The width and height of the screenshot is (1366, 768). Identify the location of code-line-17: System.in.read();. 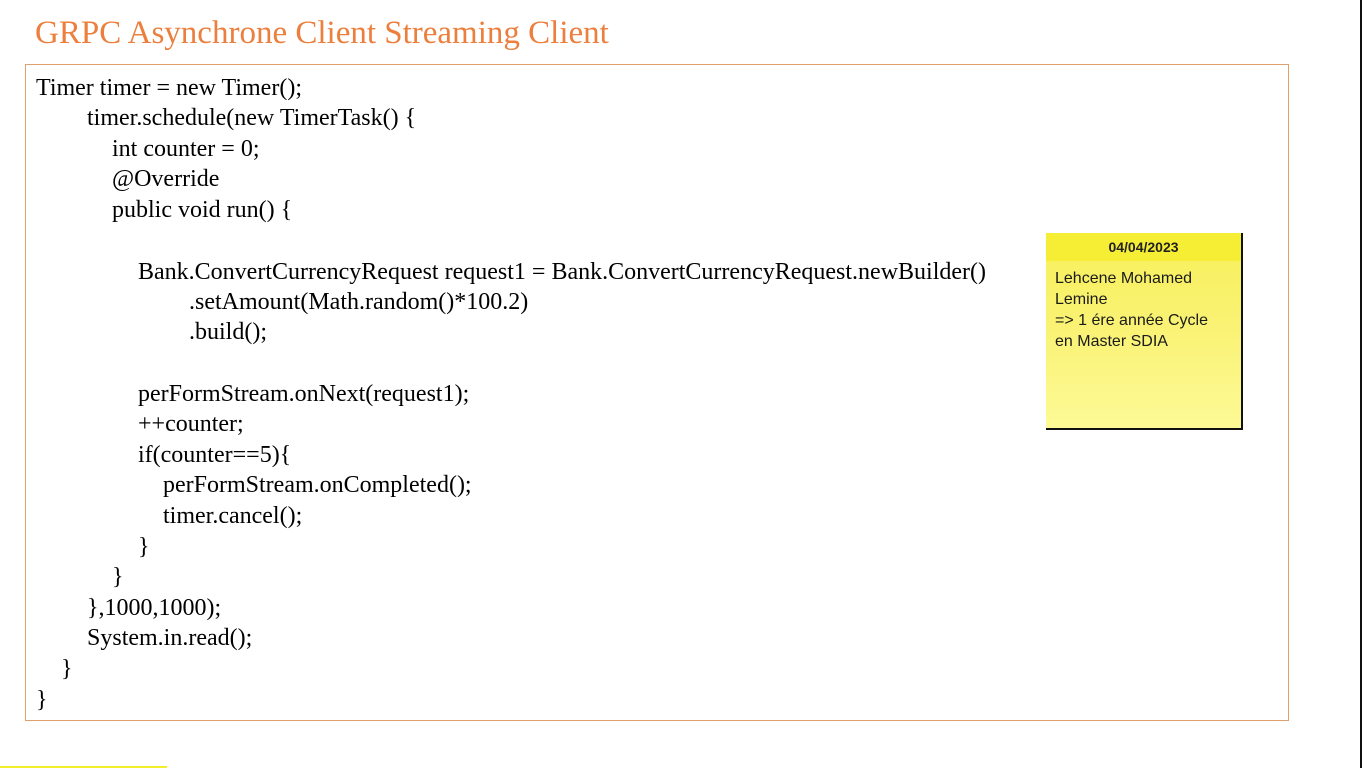
(170, 638).